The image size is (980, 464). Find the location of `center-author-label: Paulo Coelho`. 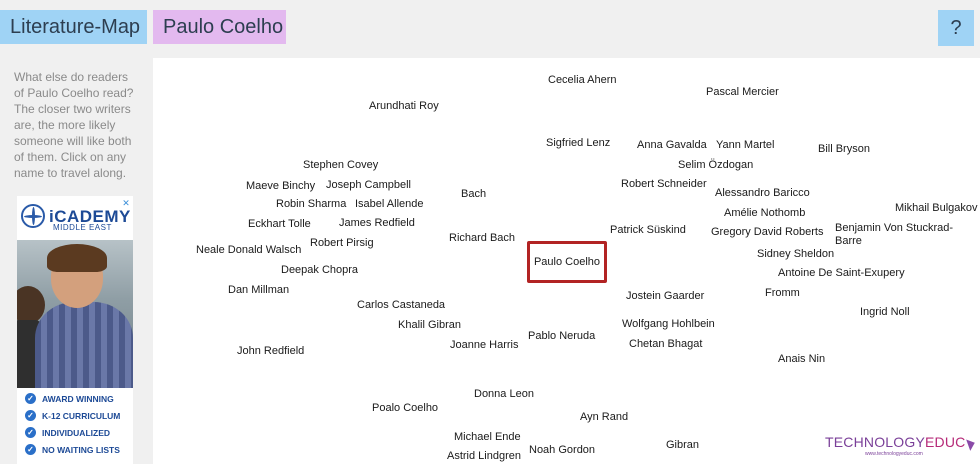

center-author-label: Paulo Coelho is located at coordinates (567, 262).